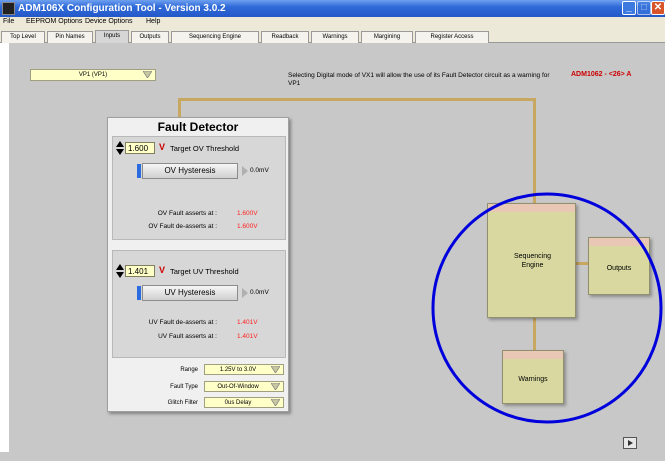  What do you see at coordinates (190, 171) in the screenshot?
I see `ov-hysteresis-button: OV Hysteresis` at bounding box center [190, 171].